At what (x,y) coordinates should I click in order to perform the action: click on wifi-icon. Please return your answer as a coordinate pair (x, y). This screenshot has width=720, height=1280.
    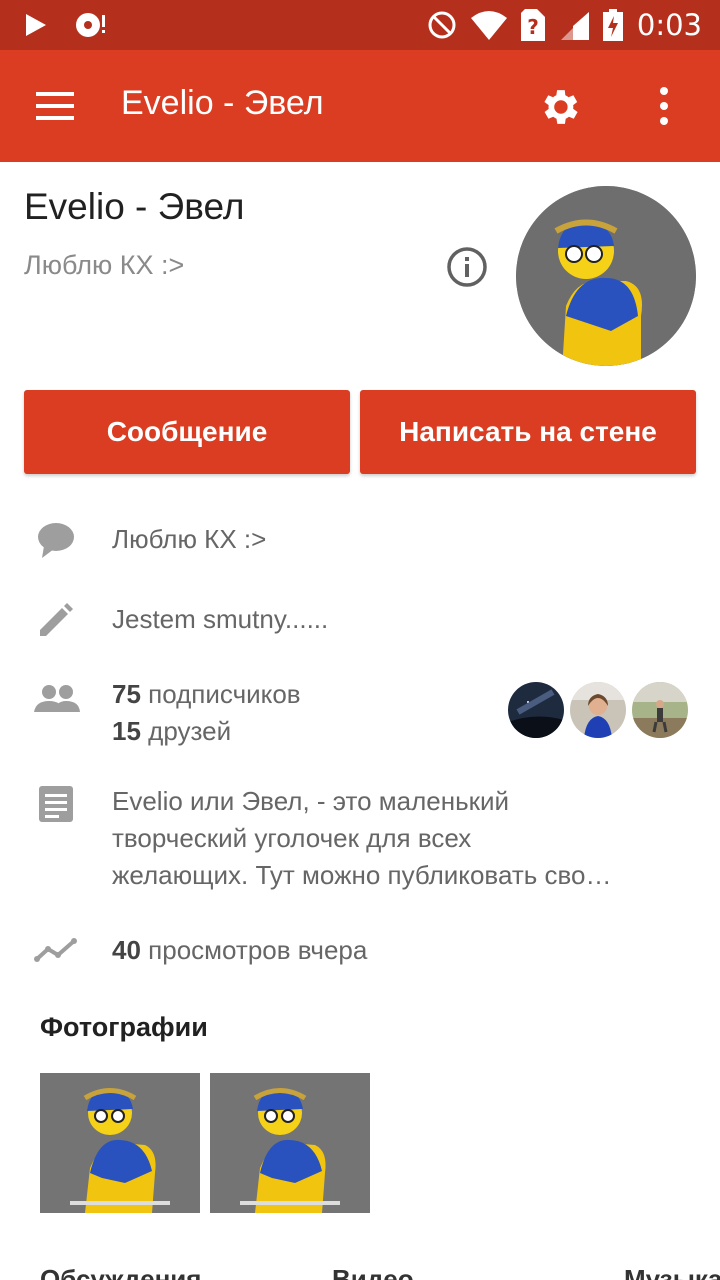
    Looking at the image, I should click on (488, 25).